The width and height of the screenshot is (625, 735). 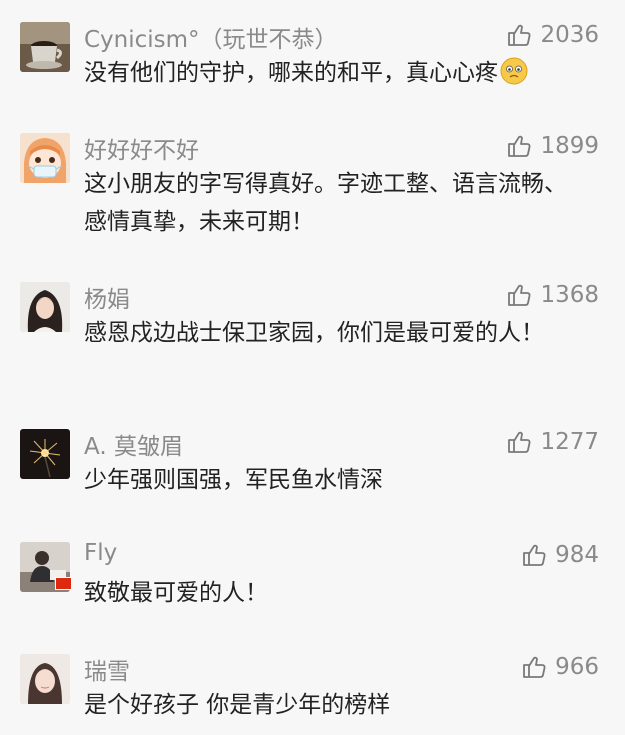 I want to click on comment-username: 瑞雪, so click(x=107, y=669).